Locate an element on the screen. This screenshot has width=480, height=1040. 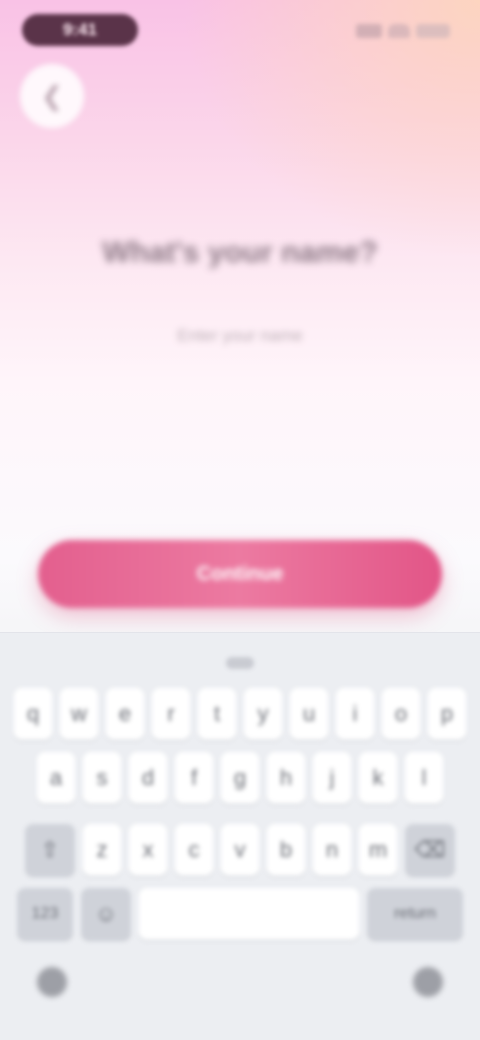
signal-icon is located at coordinates (369, 31).